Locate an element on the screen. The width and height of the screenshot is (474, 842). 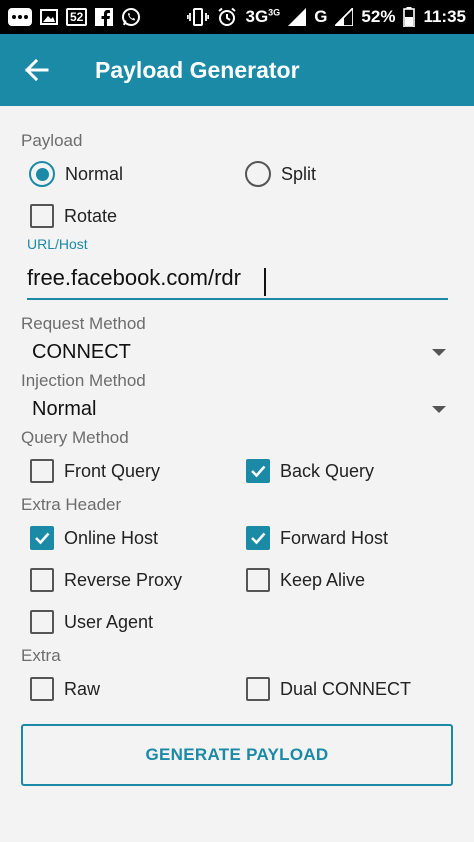
request-method-select: CONNECT is located at coordinates (241, 352).